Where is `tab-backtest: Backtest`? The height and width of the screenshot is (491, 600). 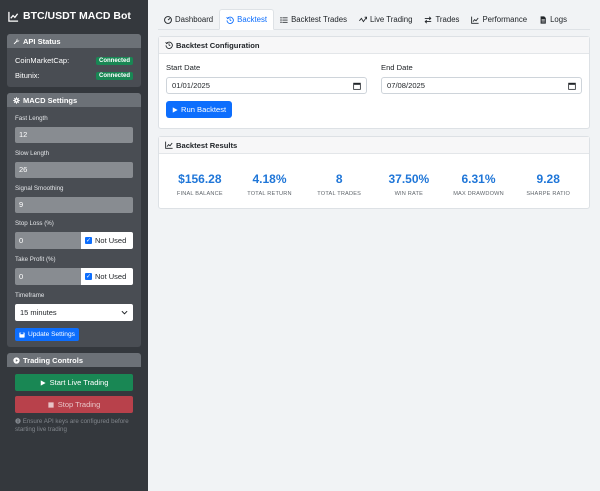
tab-backtest: Backtest is located at coordinates (247, 19).